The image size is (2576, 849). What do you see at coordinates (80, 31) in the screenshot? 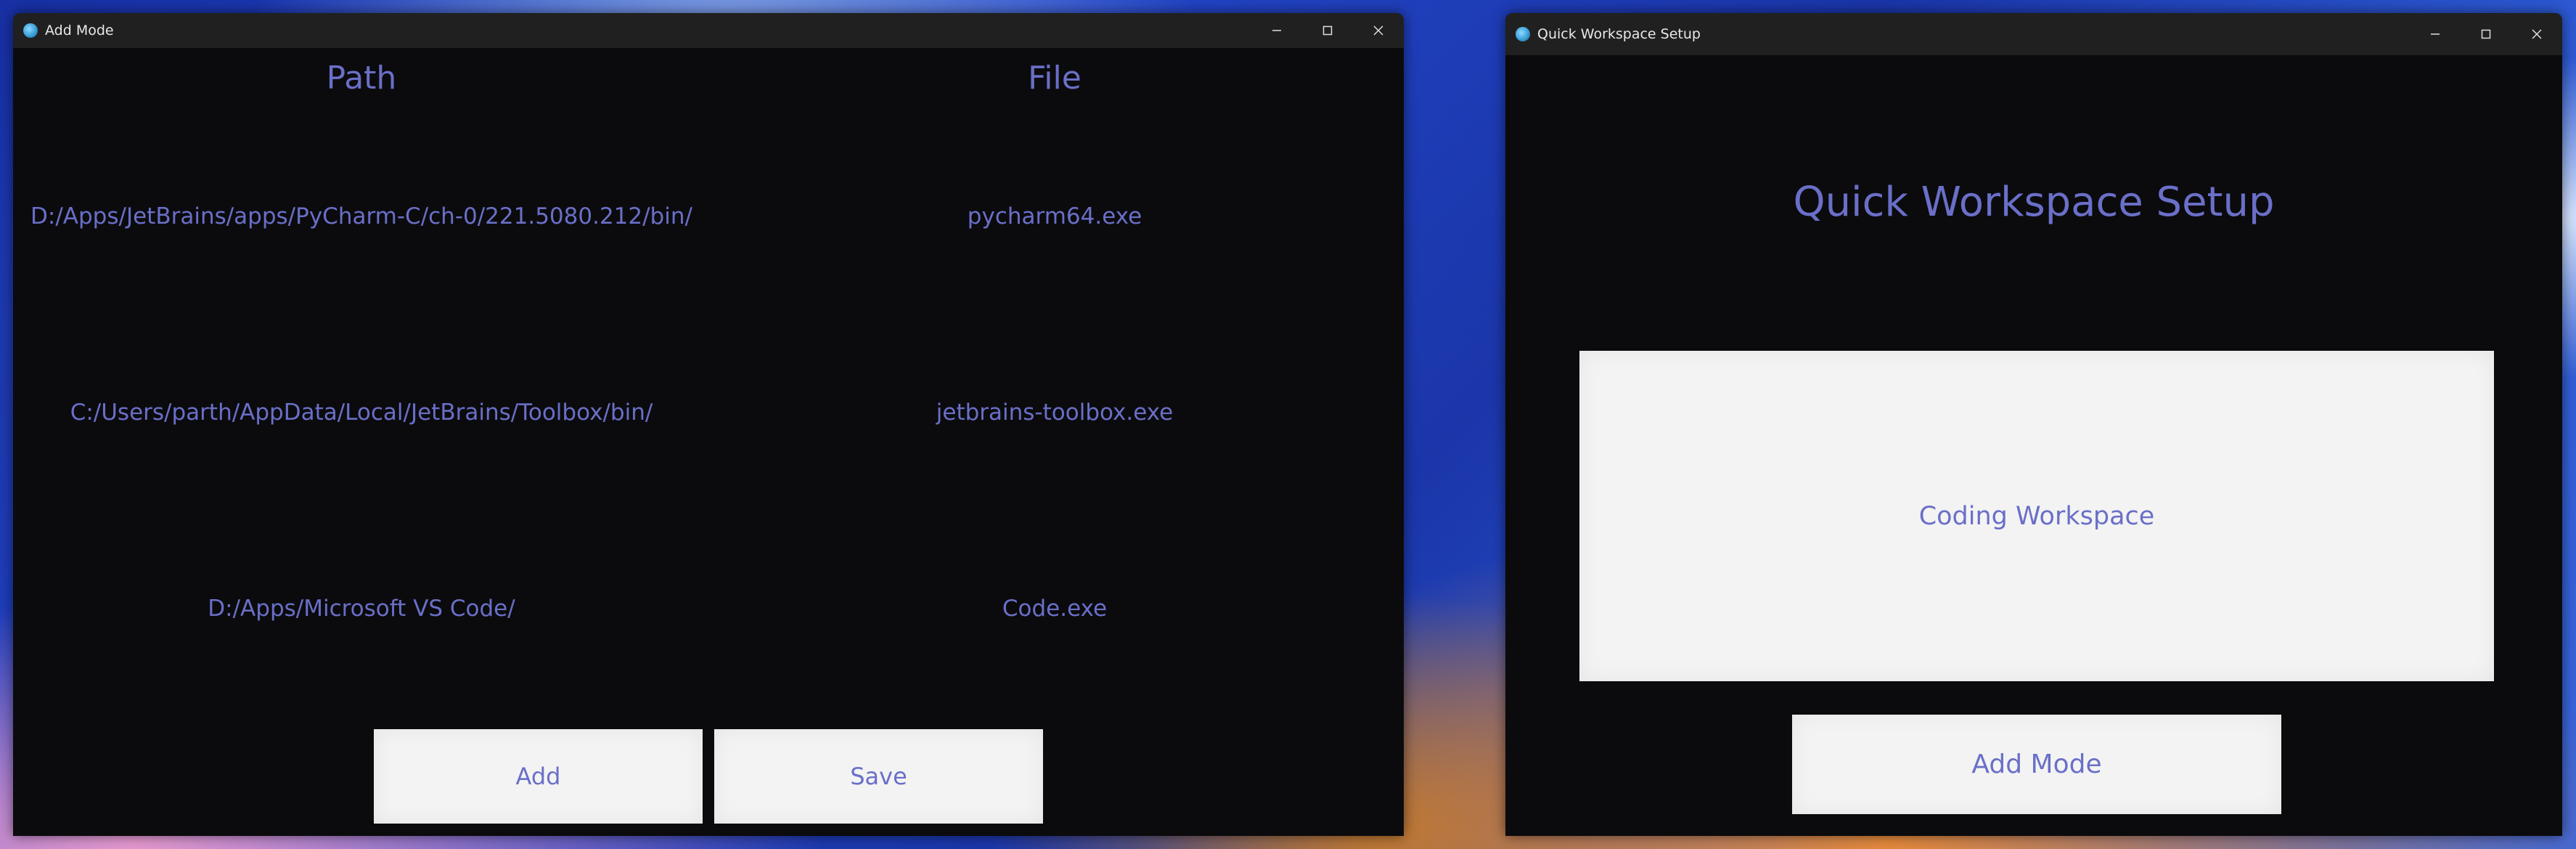
I see `window-title: Add Mode` at bounding box center [80, 31].